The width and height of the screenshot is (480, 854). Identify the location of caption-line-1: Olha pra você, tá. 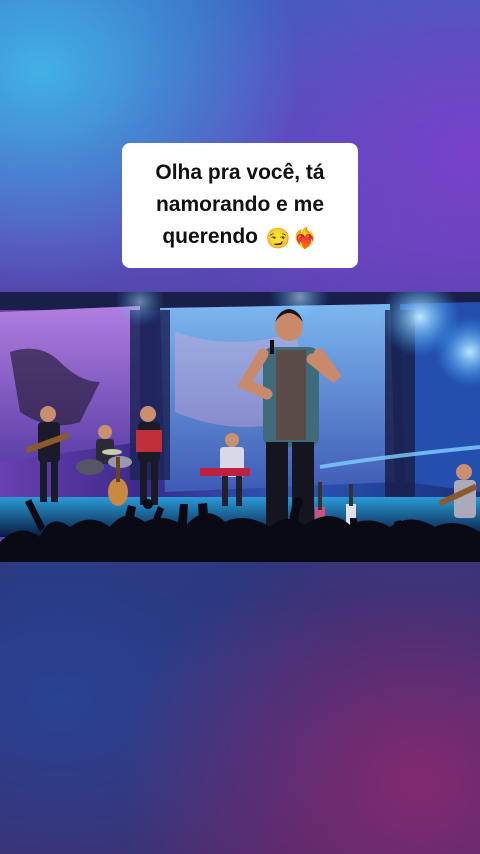
(240, 172).